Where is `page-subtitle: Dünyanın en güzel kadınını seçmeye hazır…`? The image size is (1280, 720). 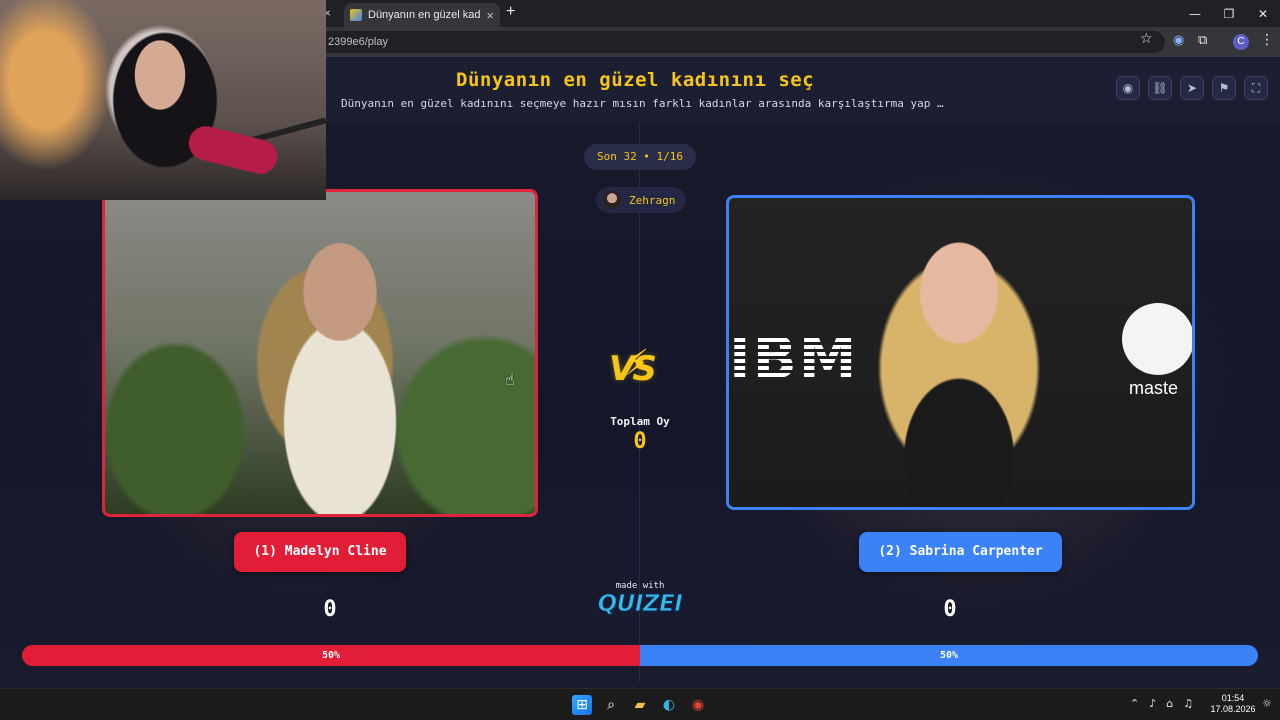 page-subtitle: Dünyanın en güzel kadınını seçmeye hazır… is located at coordinates (642, 103).